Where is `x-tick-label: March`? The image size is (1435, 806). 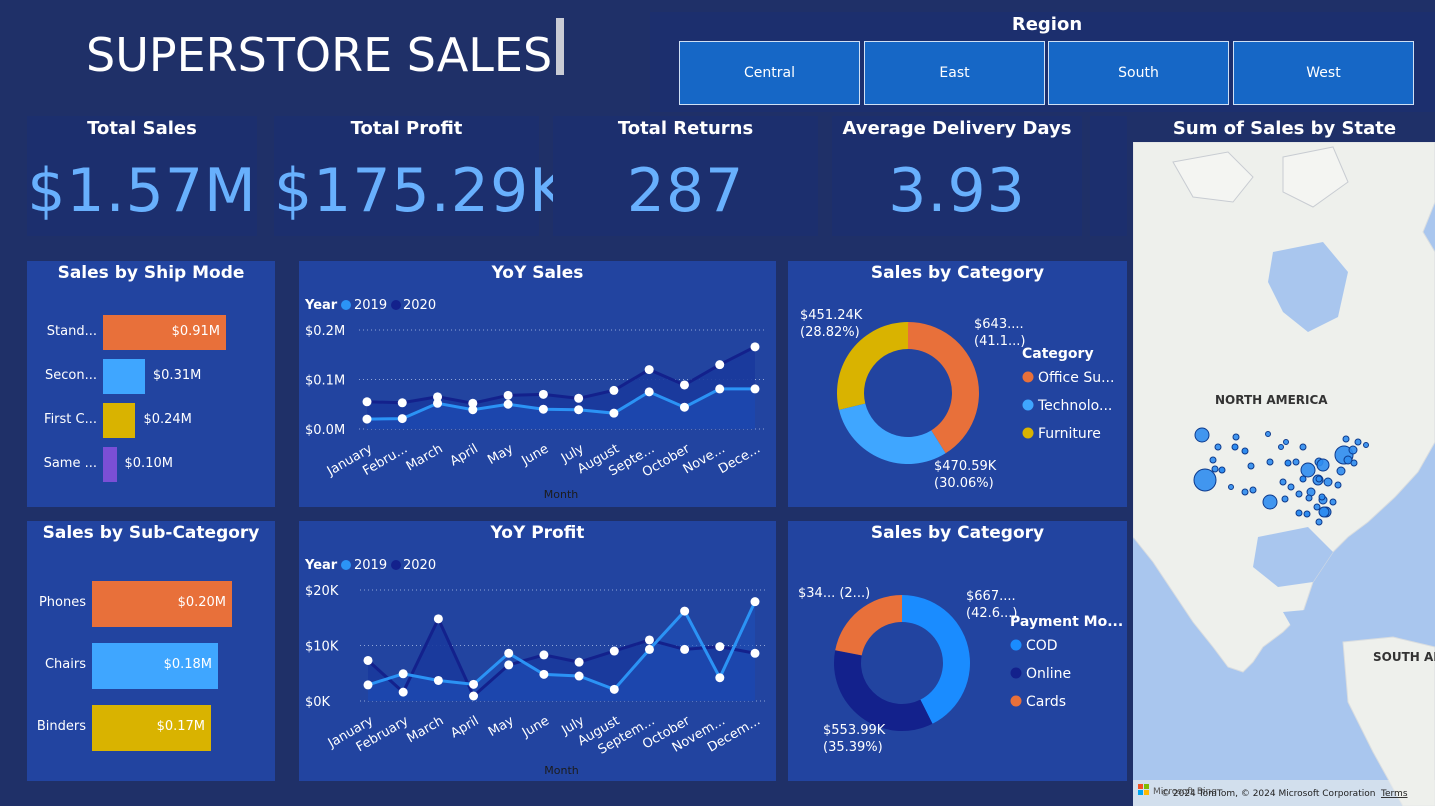
x-tick-label: March is located at coordinates (426, 729).